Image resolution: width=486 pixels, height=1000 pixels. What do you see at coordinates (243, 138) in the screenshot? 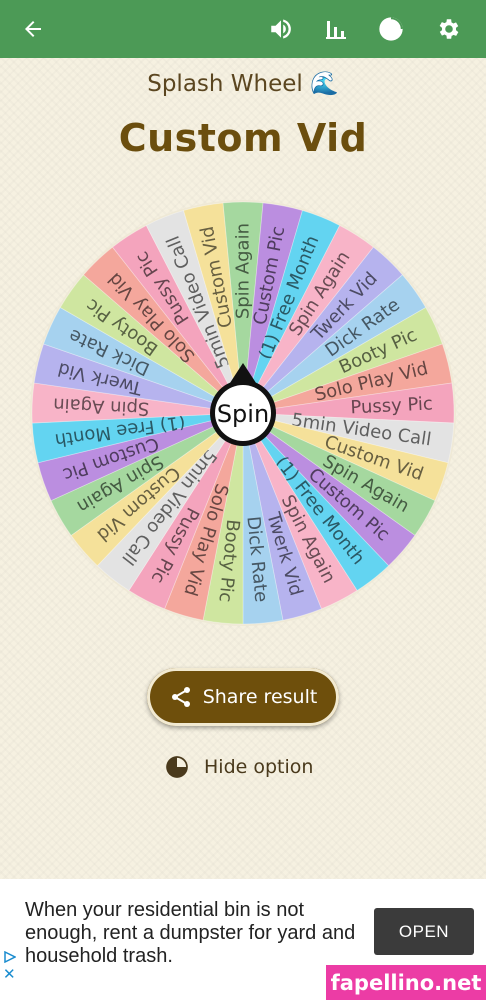
I see `page-title: Custom Vid` at bounding box center [243, 138].